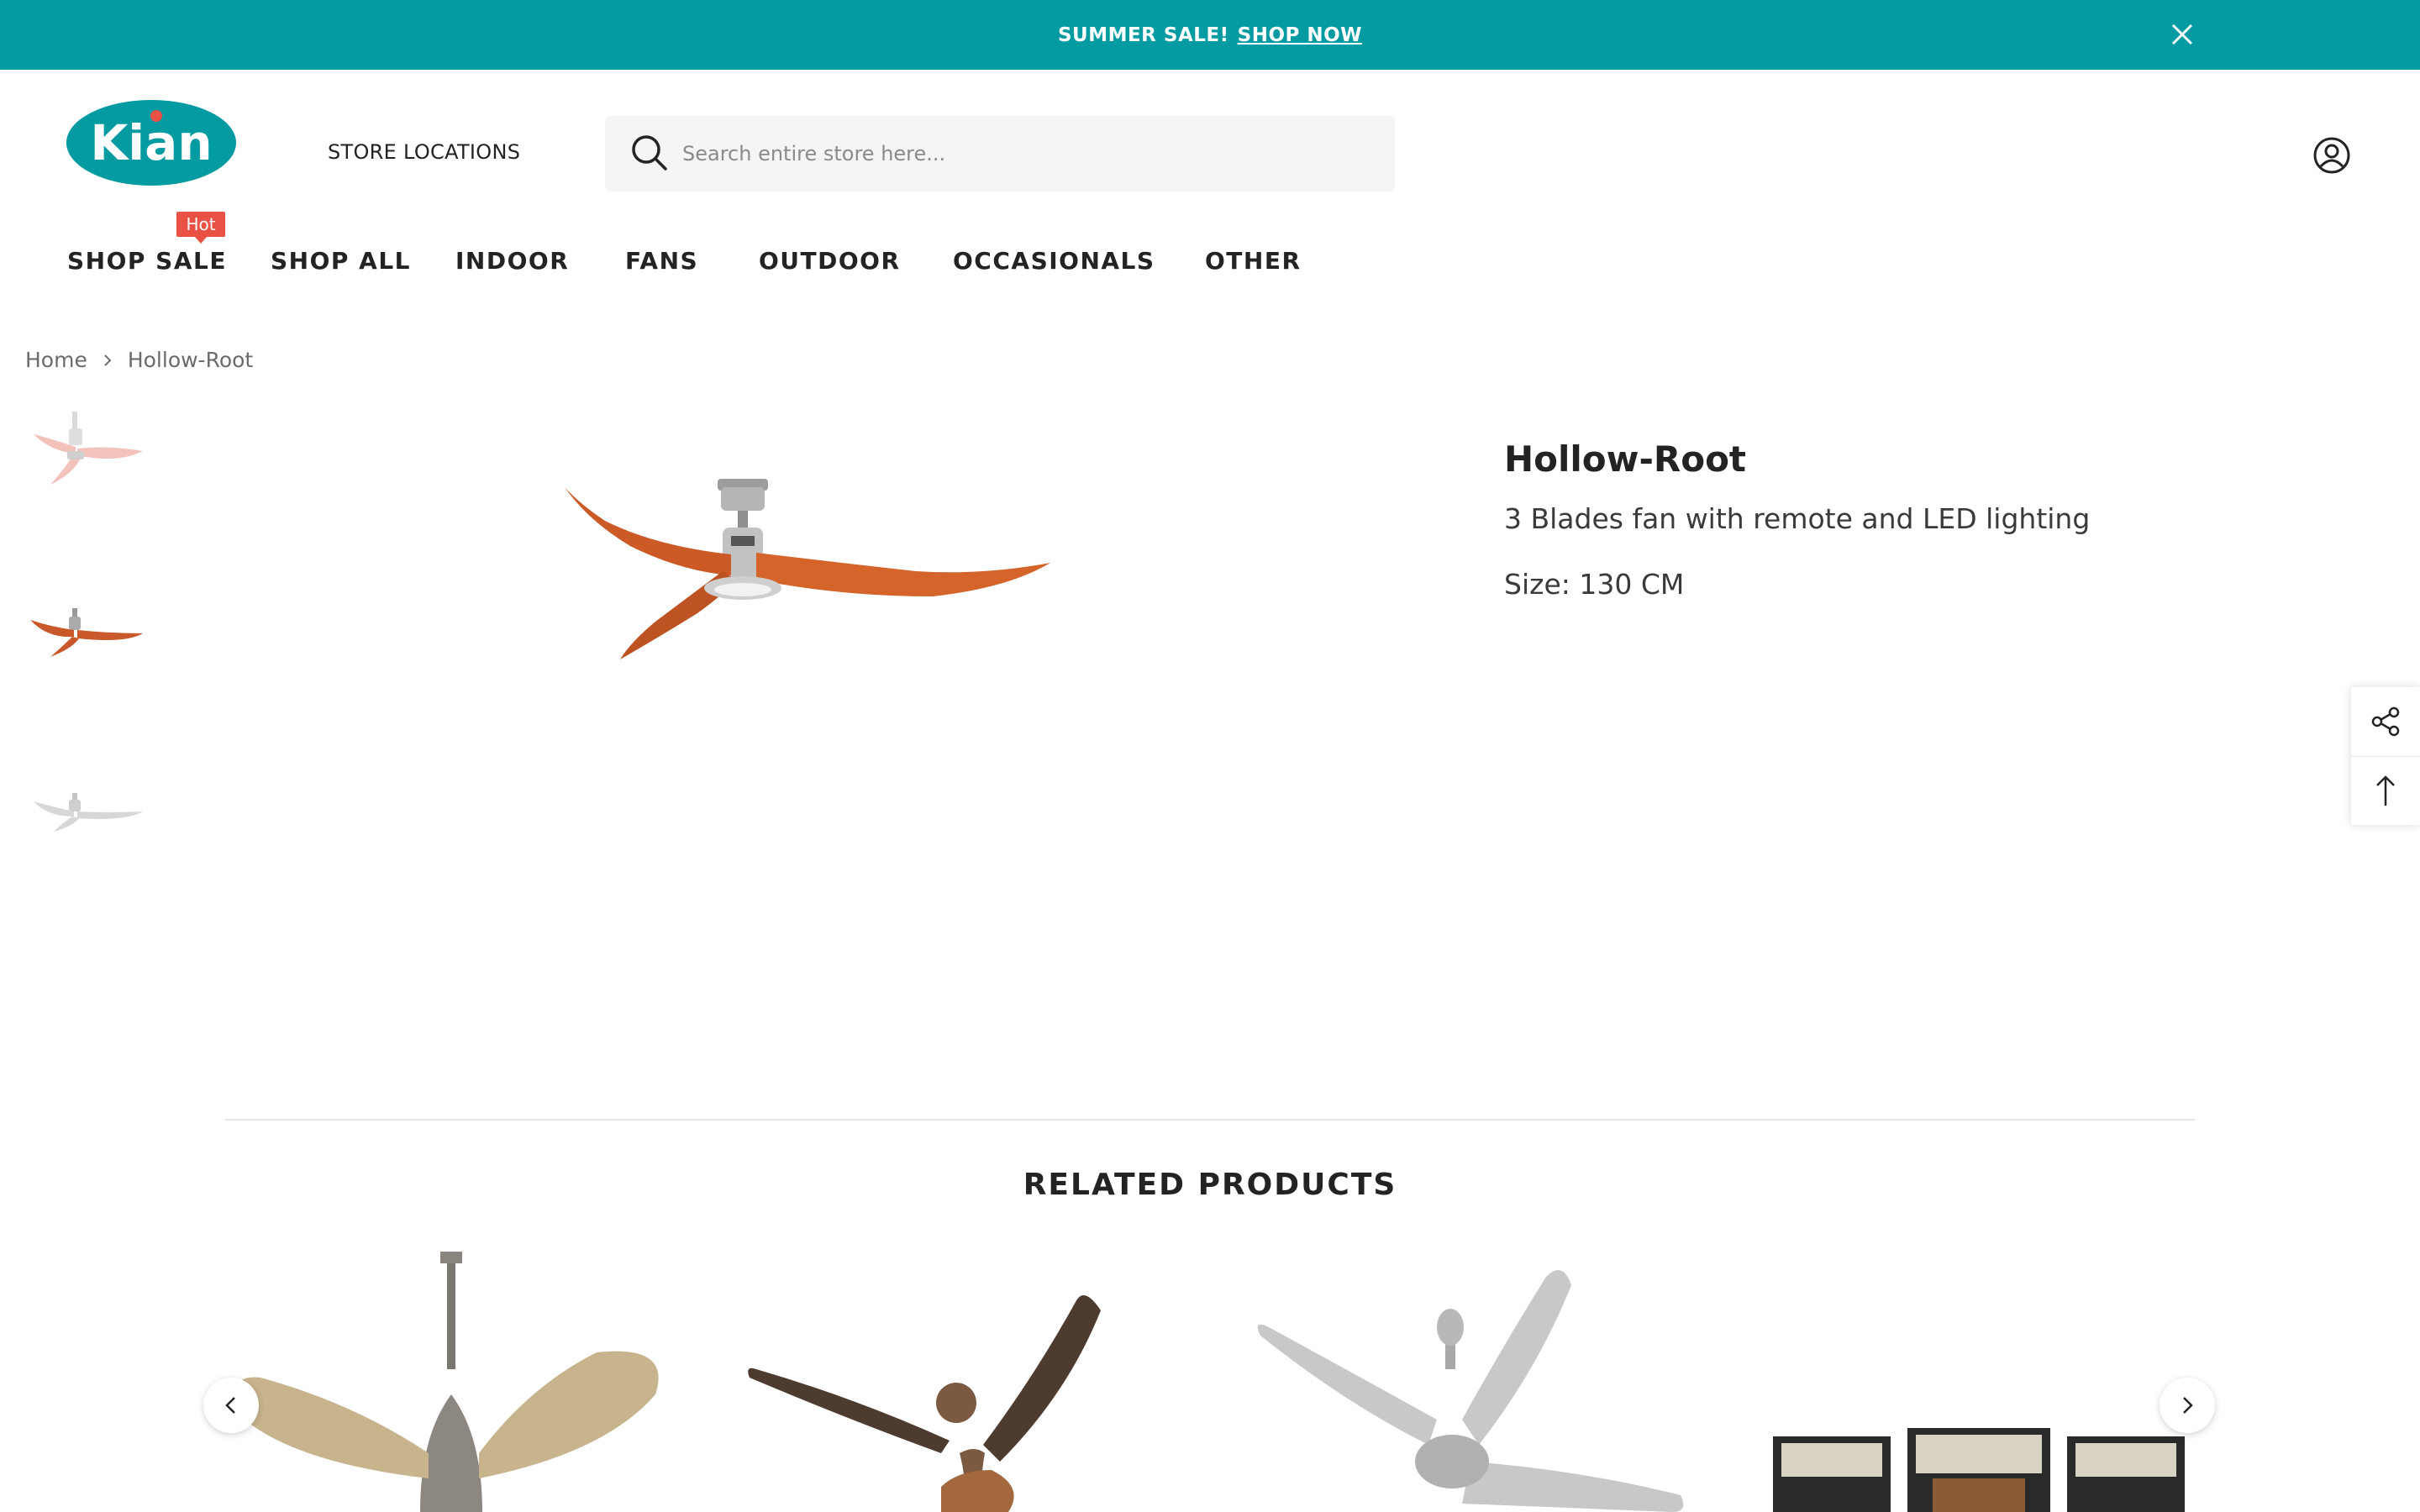 This screenshot has width=2420, height=1512. I want to click on related-products-title: RELATED PRODUCTS, so click(1210, 1185).